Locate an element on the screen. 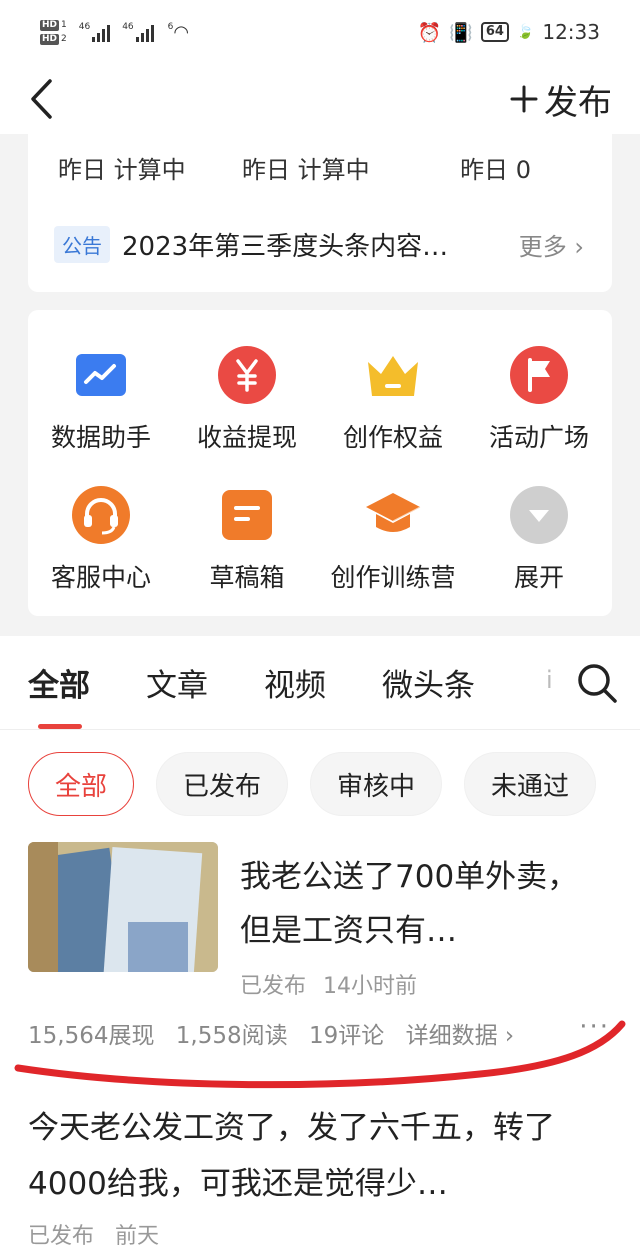 The image size is (640, 1248). more-link: 更多 › is located at coordinates (551, 244).